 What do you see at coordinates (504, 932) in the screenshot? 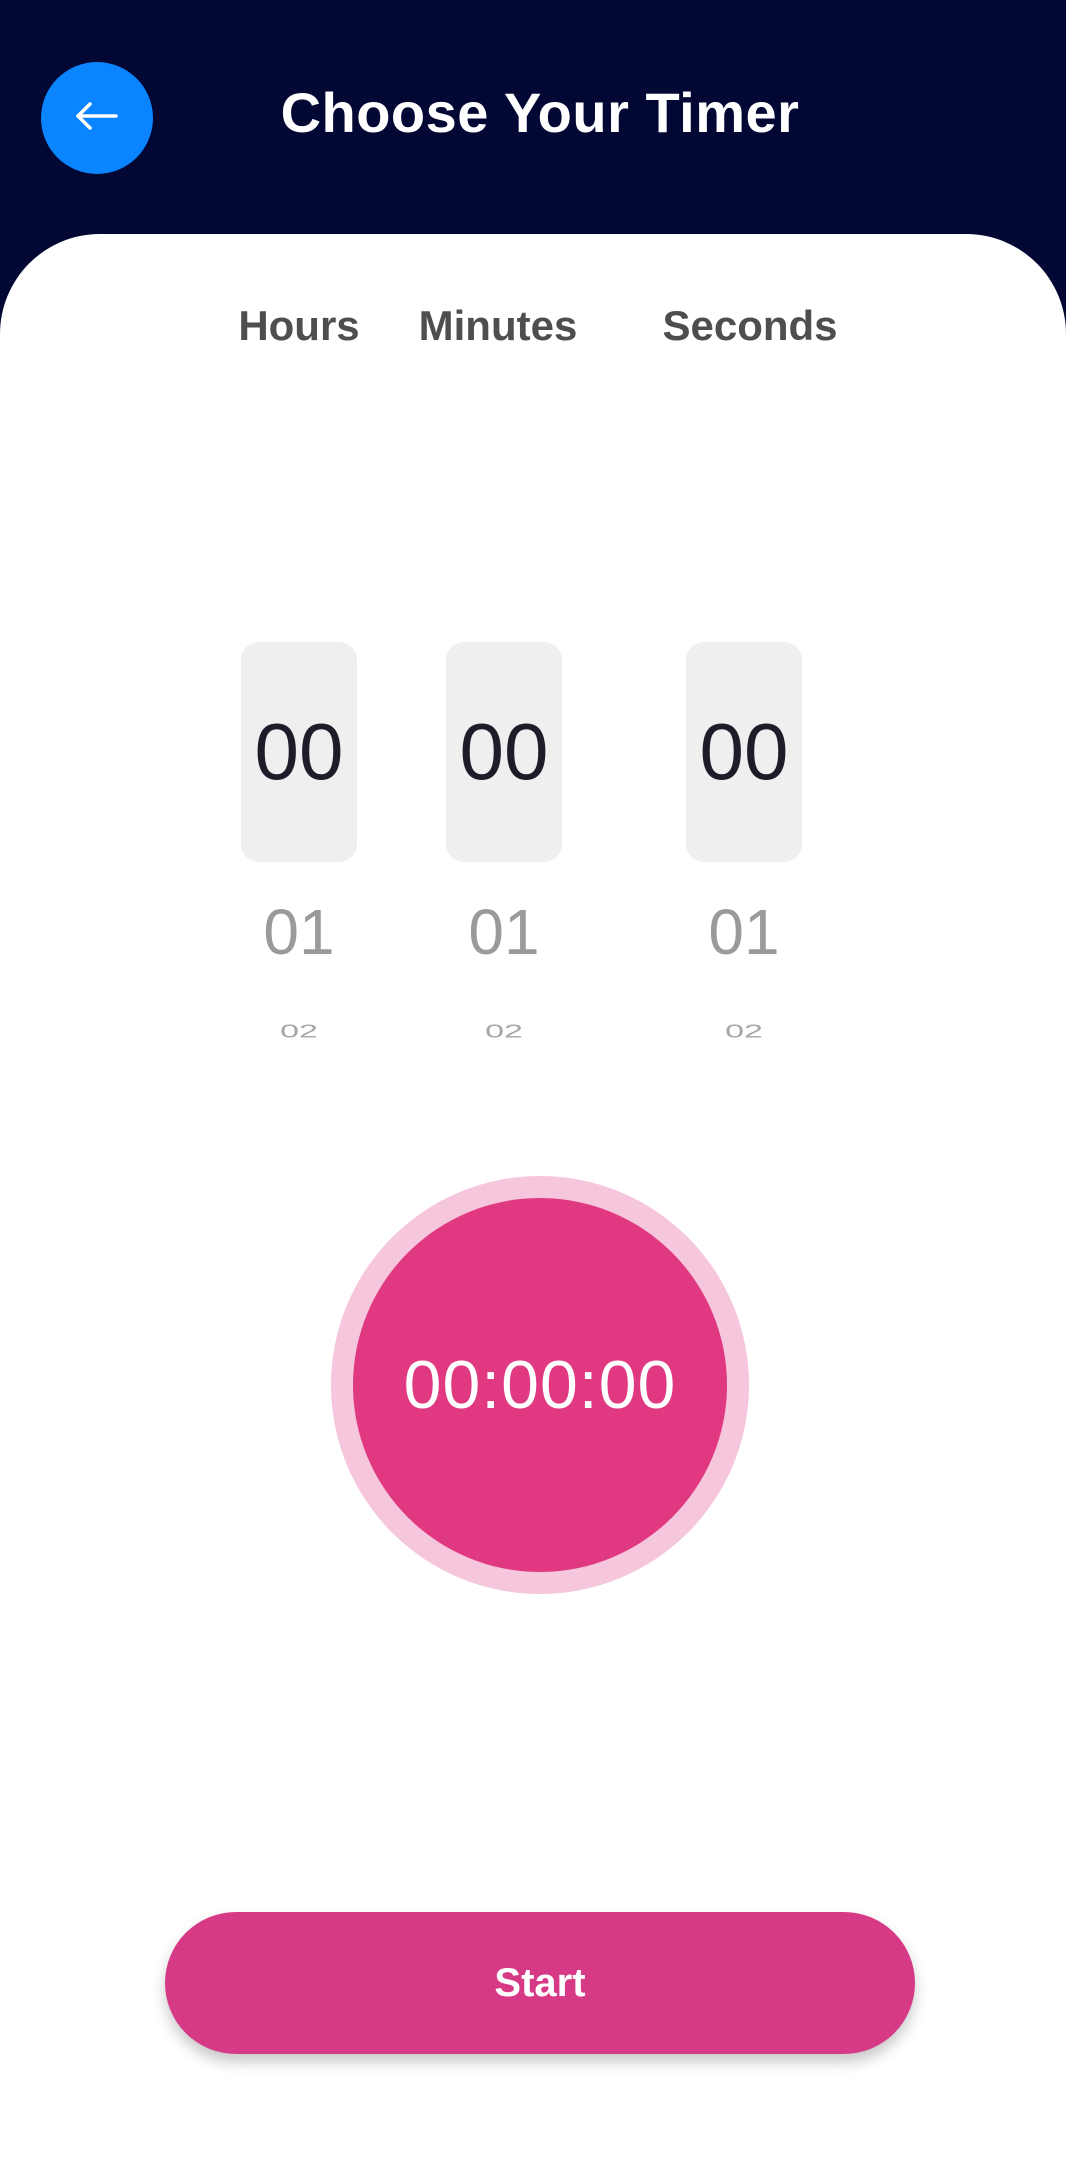
I see `minutes-picker-option: 01` at bounding box center [504, 932].